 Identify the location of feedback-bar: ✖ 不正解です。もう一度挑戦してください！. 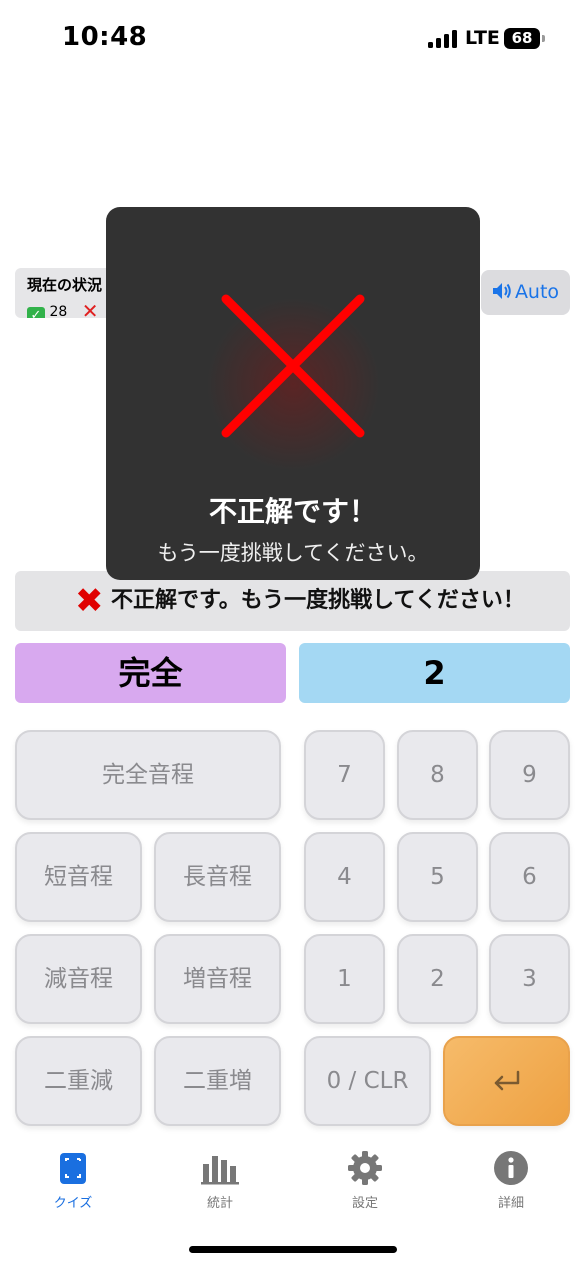
(292, 601).